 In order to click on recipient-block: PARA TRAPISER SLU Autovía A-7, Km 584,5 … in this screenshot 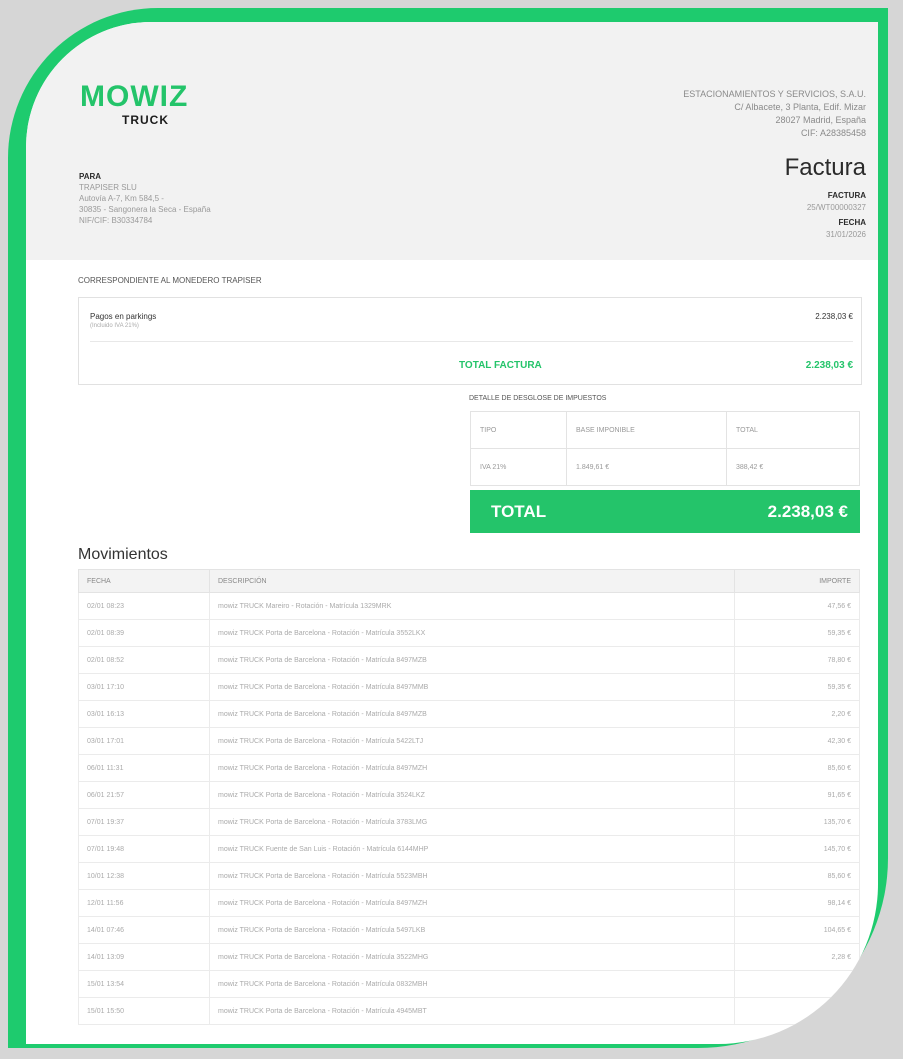, I will do `click(145, 198)`.